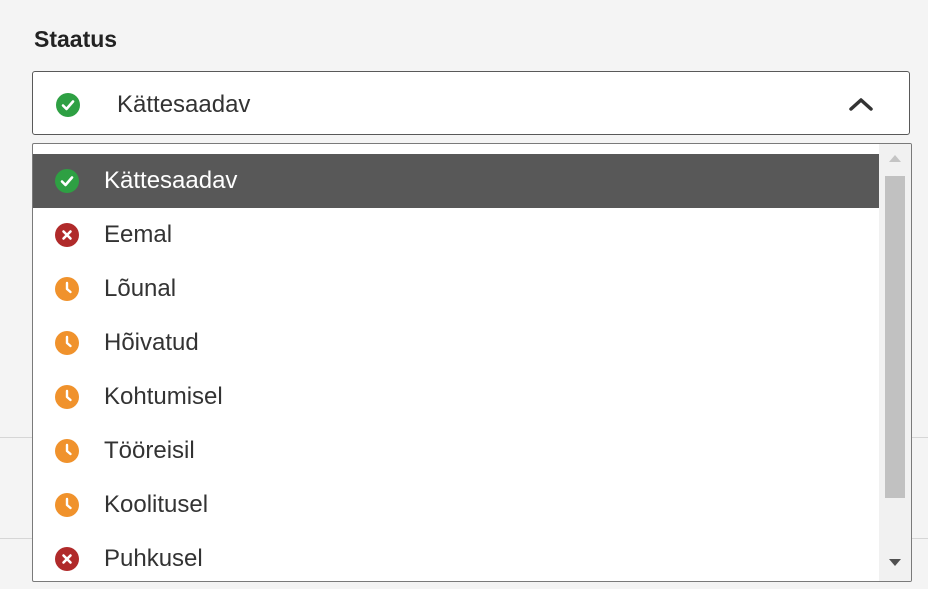  What do you see at coordinates (456, 289) in the screenshot?
I see `status-option: Lõunal` at bounding box center [456, 289].